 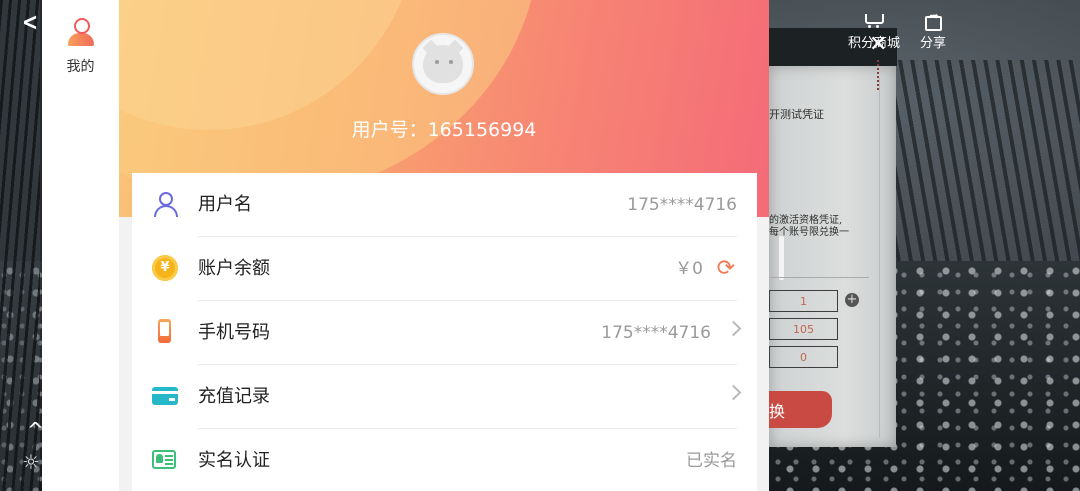 I want to click on user-id: 用户号：165156994, so click(x=444, y=130).